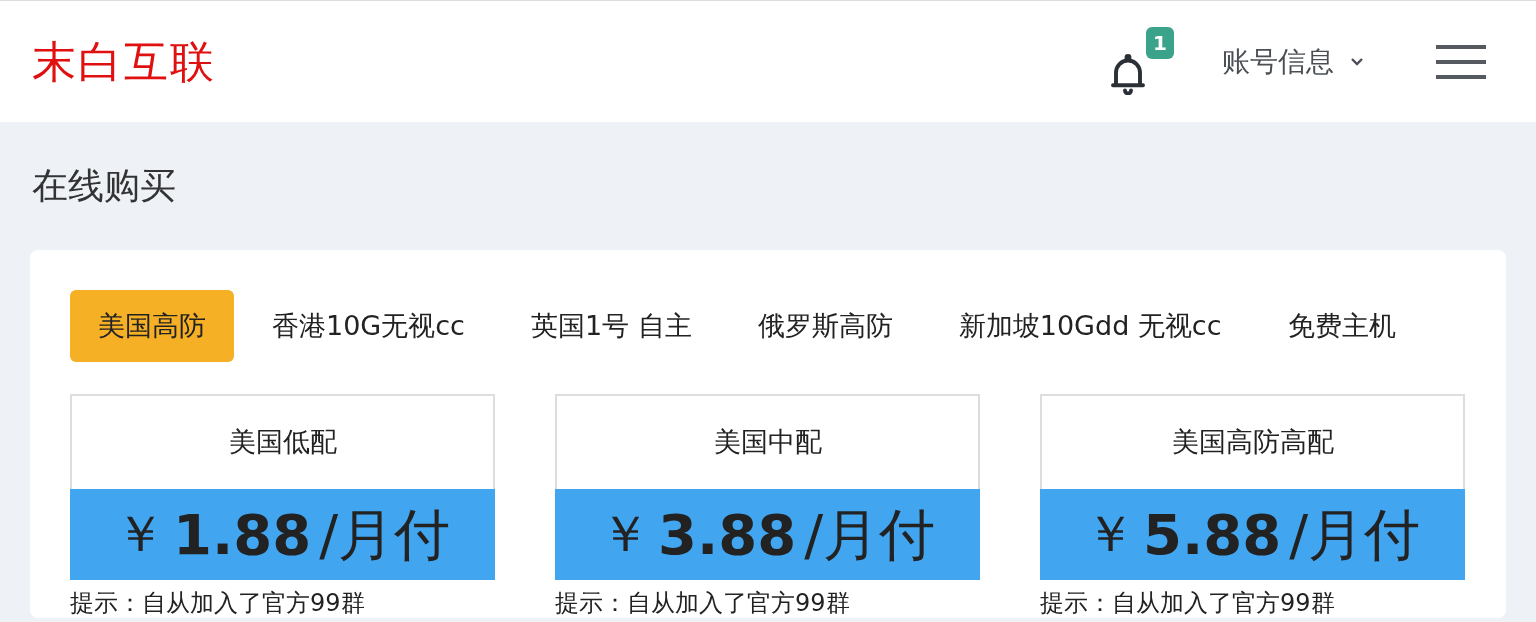 This screenshot has height=622, width=1536. What do you see at coordinates (1341, 326) in the screenshot?
I see `tab: 免费主机` at bounding box center [1341, 326].